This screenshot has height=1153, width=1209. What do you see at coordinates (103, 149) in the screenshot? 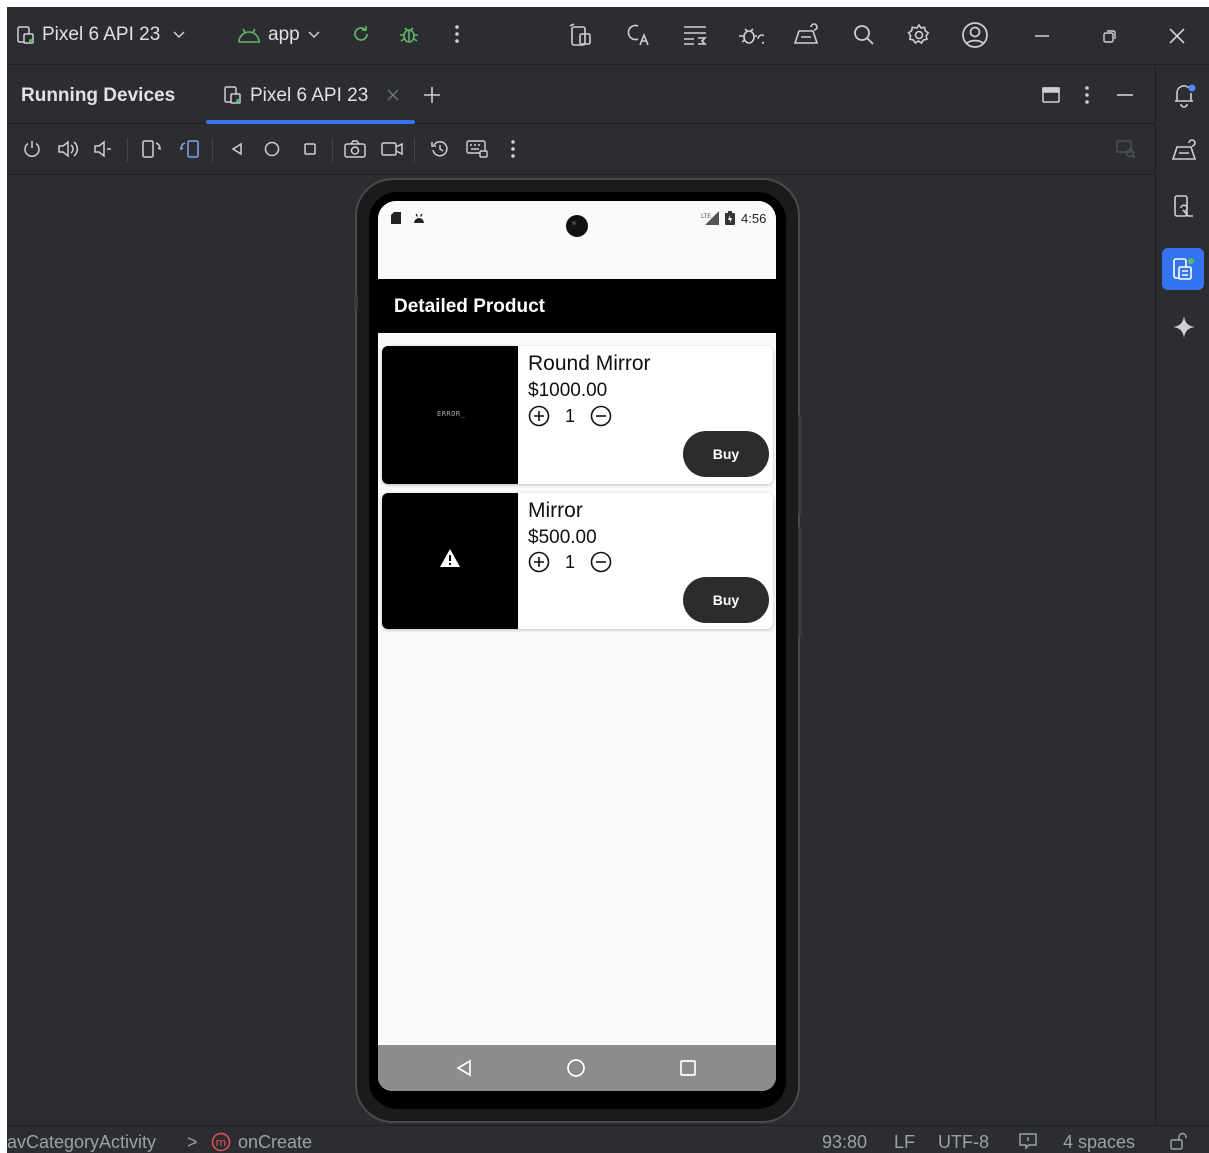
I see `volume-down-icon` at bounding box center [103, 149].